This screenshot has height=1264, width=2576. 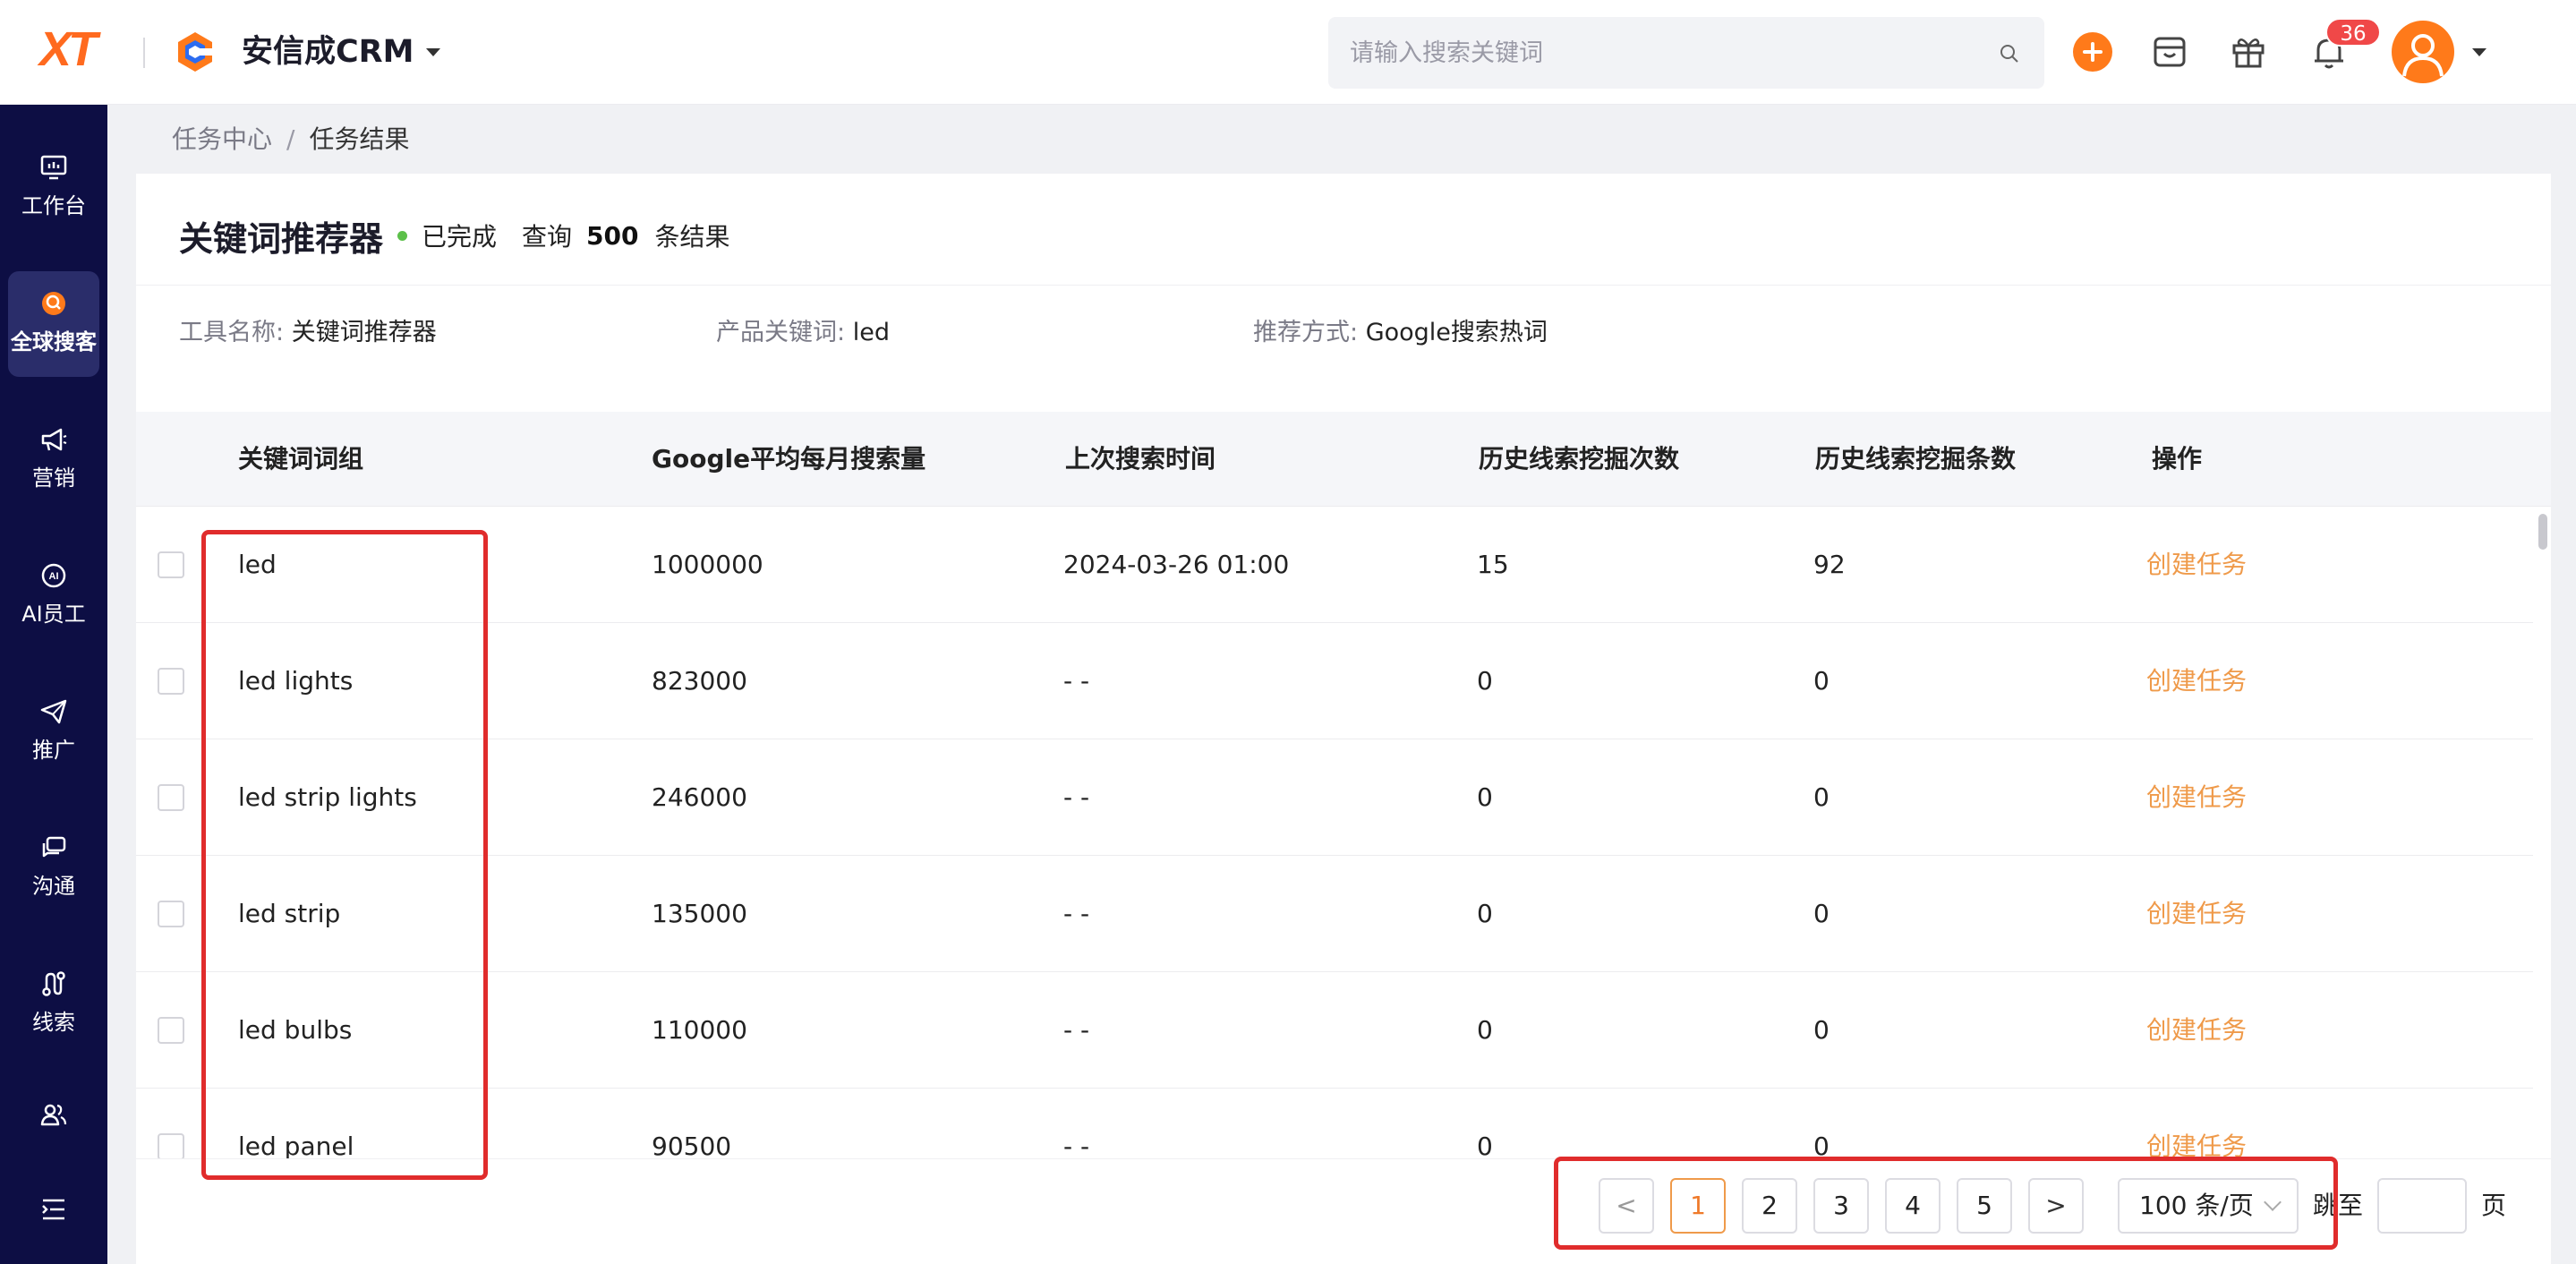 What do you see at coordinates (1176, 564) in the screenshot?
I see `cell-last-search: 2024-03-26 01:00` at bounding box center [1176, 564].